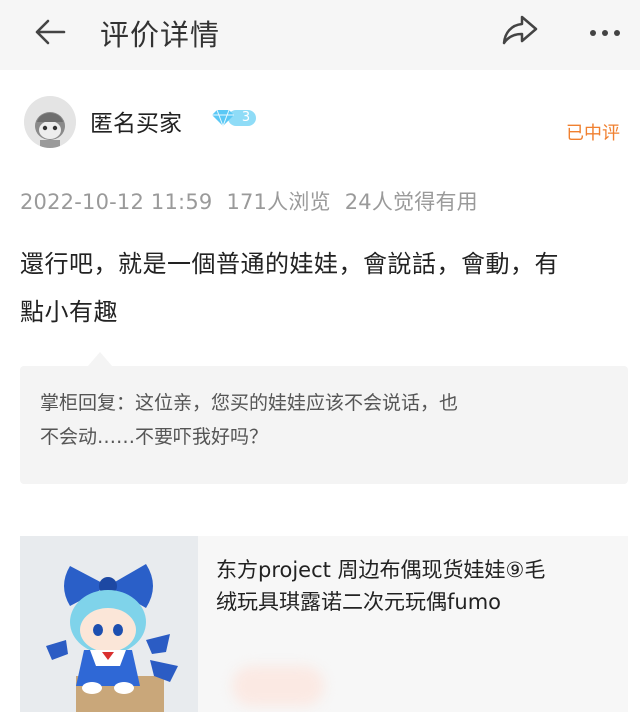 The image size is (640, 712). Describe the element at coordinates (100, 359) in the screenshot. I see `reply-pointer` at that location.